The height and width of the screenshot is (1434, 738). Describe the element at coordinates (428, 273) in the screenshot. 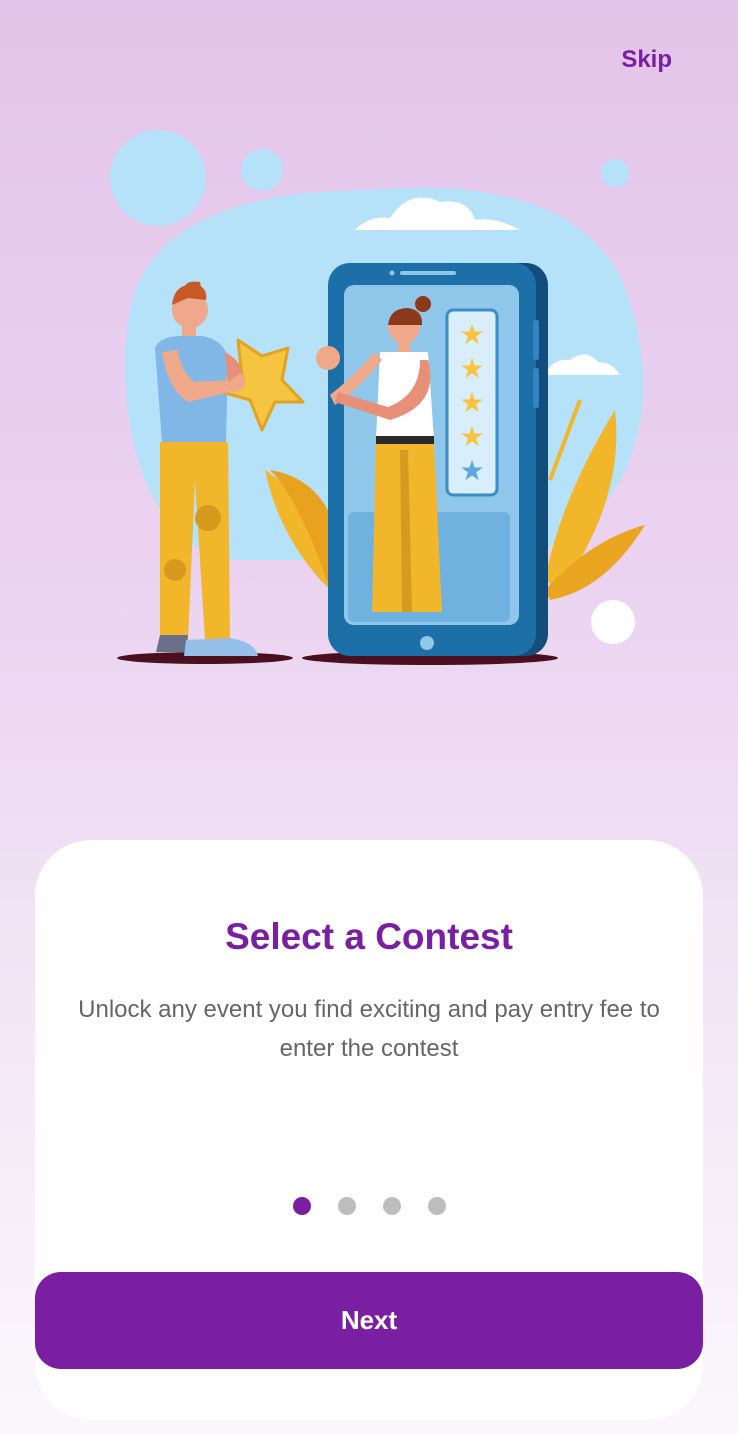

I see `phone-speaker` at that location.